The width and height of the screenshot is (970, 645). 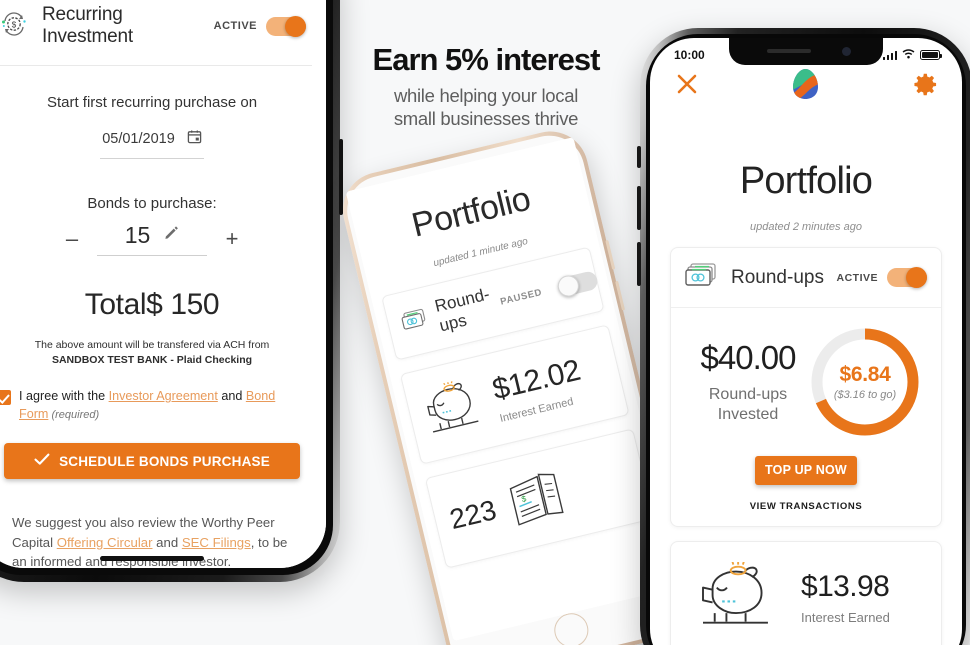 I want to click on start-date-label: Start first recurring purchase on, so click(x=152, y=102).